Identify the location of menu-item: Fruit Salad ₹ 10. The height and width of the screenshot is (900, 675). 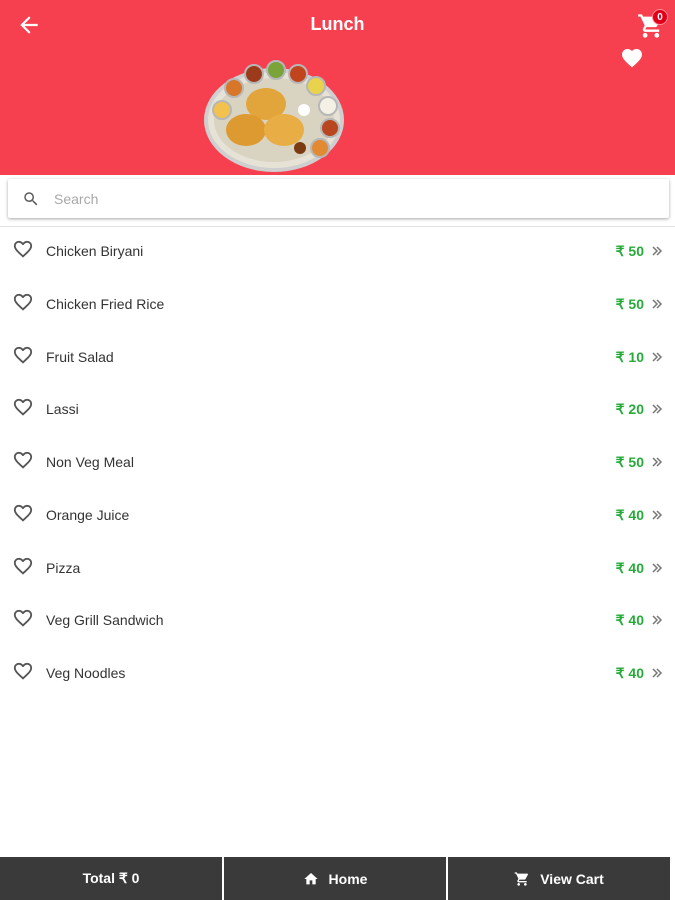
(337, 357).